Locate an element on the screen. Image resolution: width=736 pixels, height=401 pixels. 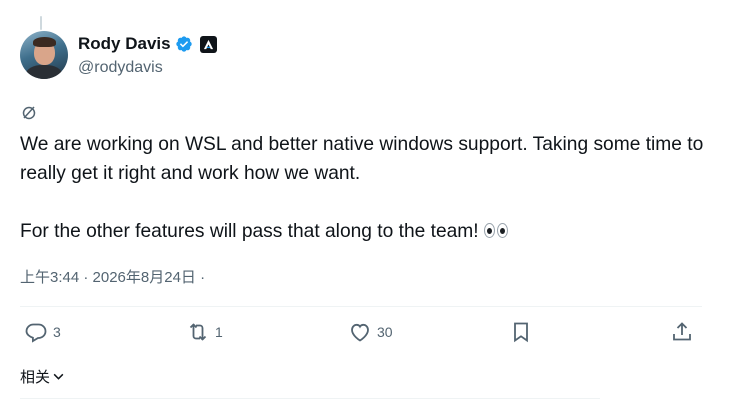
author-display-name: Rody Davis is located at coordinates (124, 44).